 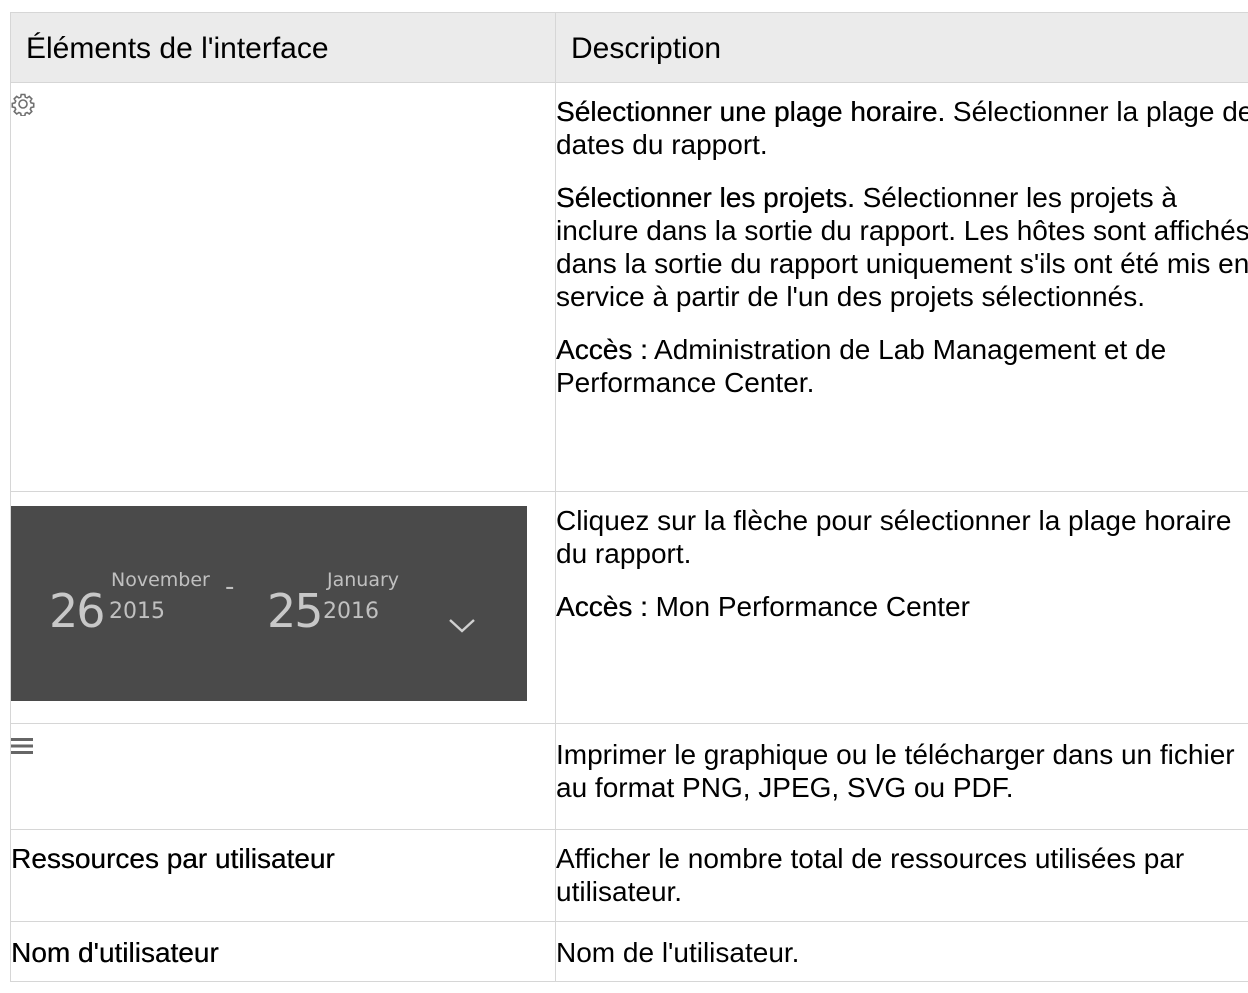 I want to click on description-paragraph: Nom de l'utilisateur., so click(x=678, y=952).